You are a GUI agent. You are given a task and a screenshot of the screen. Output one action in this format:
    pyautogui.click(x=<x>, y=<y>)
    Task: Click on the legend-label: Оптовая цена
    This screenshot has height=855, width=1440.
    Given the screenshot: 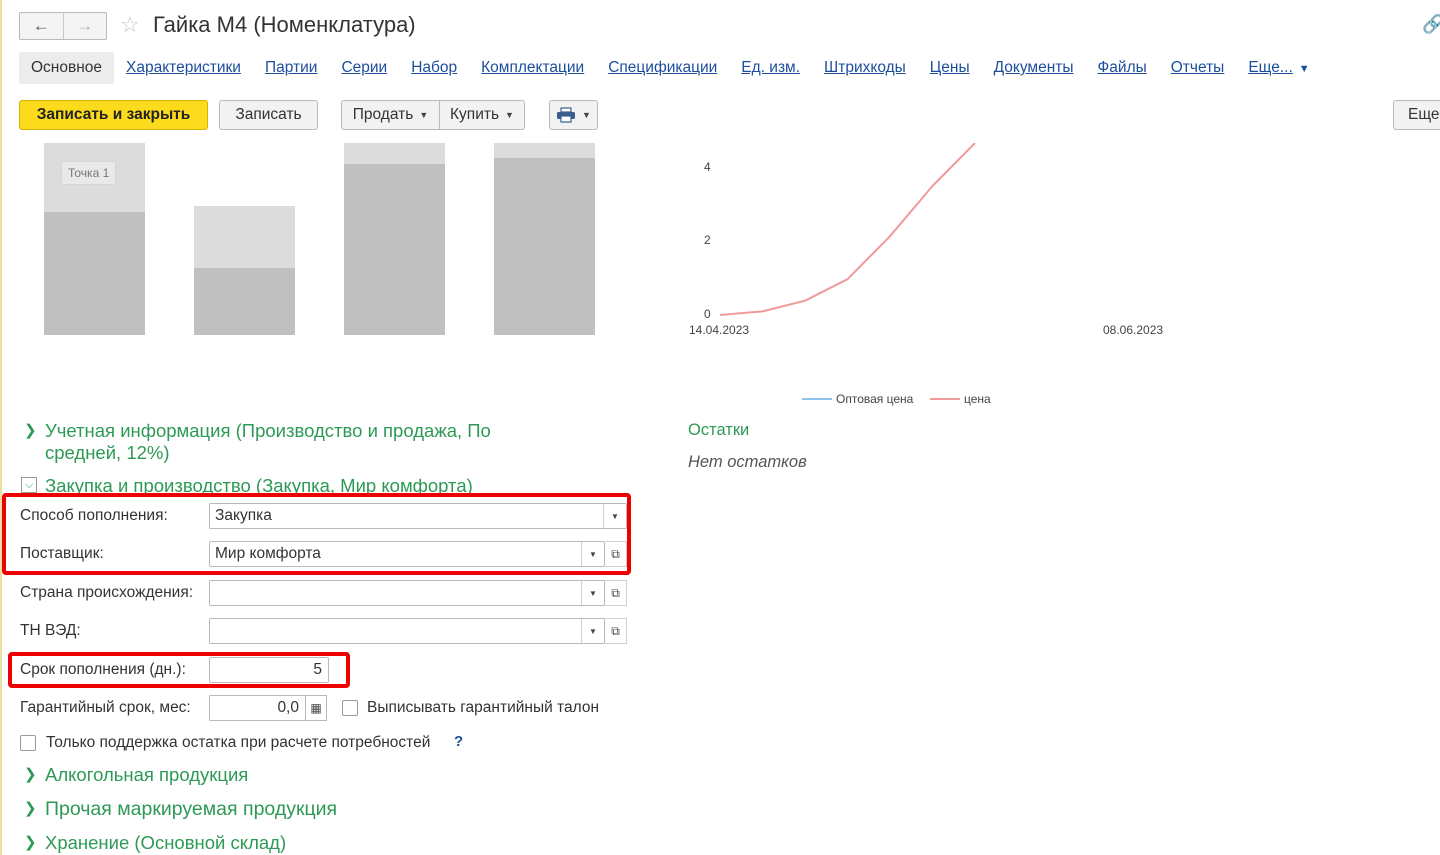 What is the action you would take?
    pyautogui.click(x=875, y=399)
    